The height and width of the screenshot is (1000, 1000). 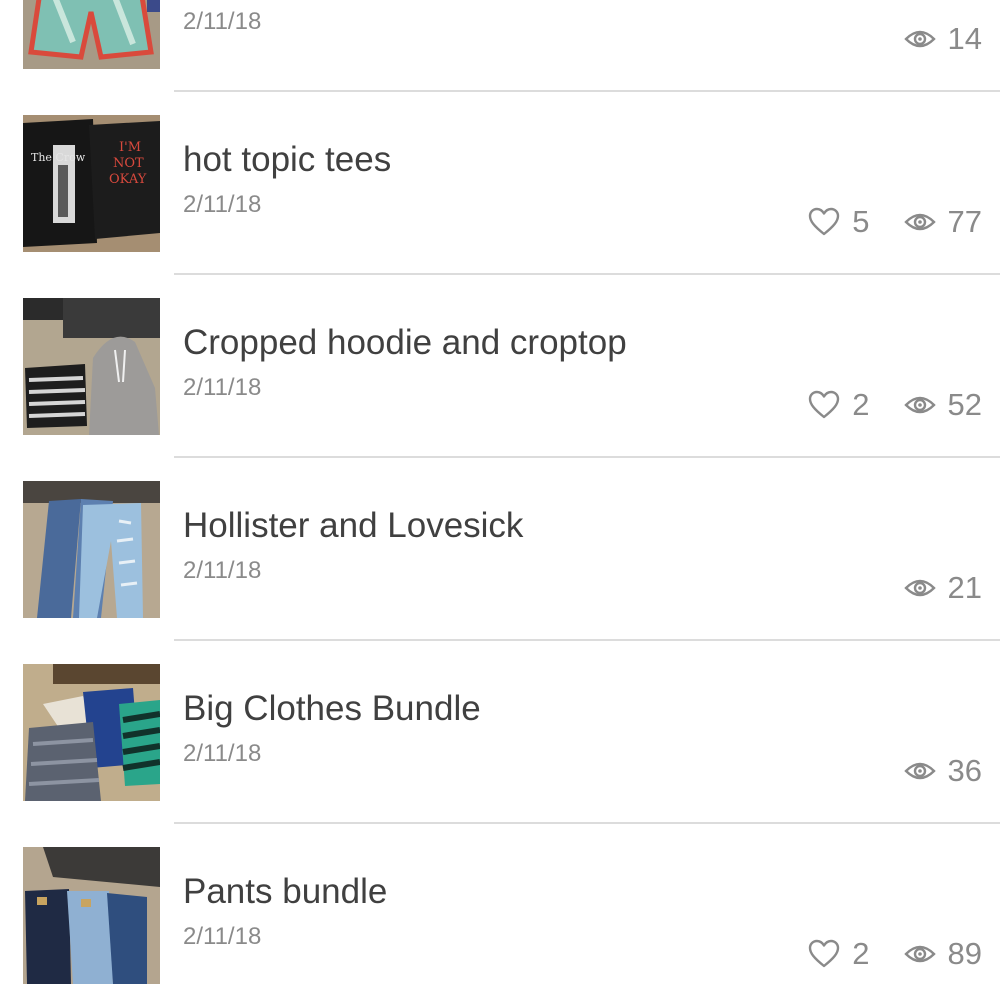 I want to click on listing-title: Hollister and Lovesick, so click(x=353, y=525).